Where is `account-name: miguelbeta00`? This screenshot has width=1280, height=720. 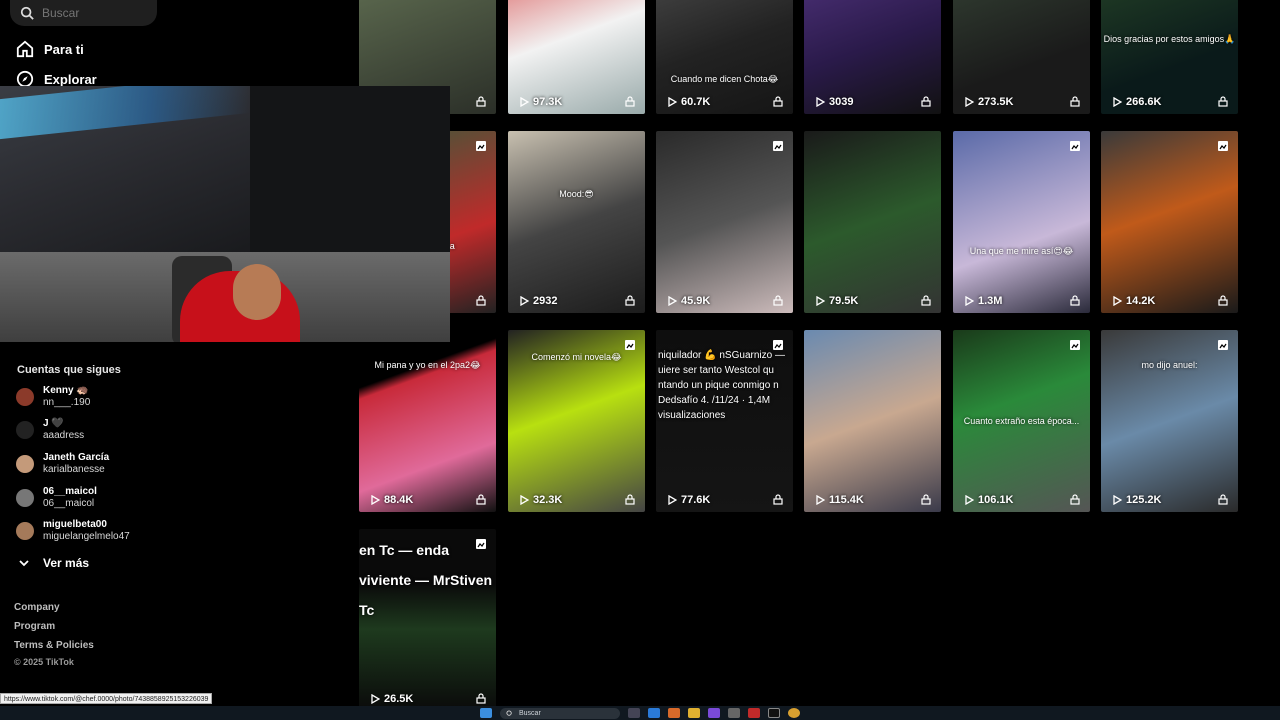 account-name: miguelbeta00 is located at coordinates (75, 524).